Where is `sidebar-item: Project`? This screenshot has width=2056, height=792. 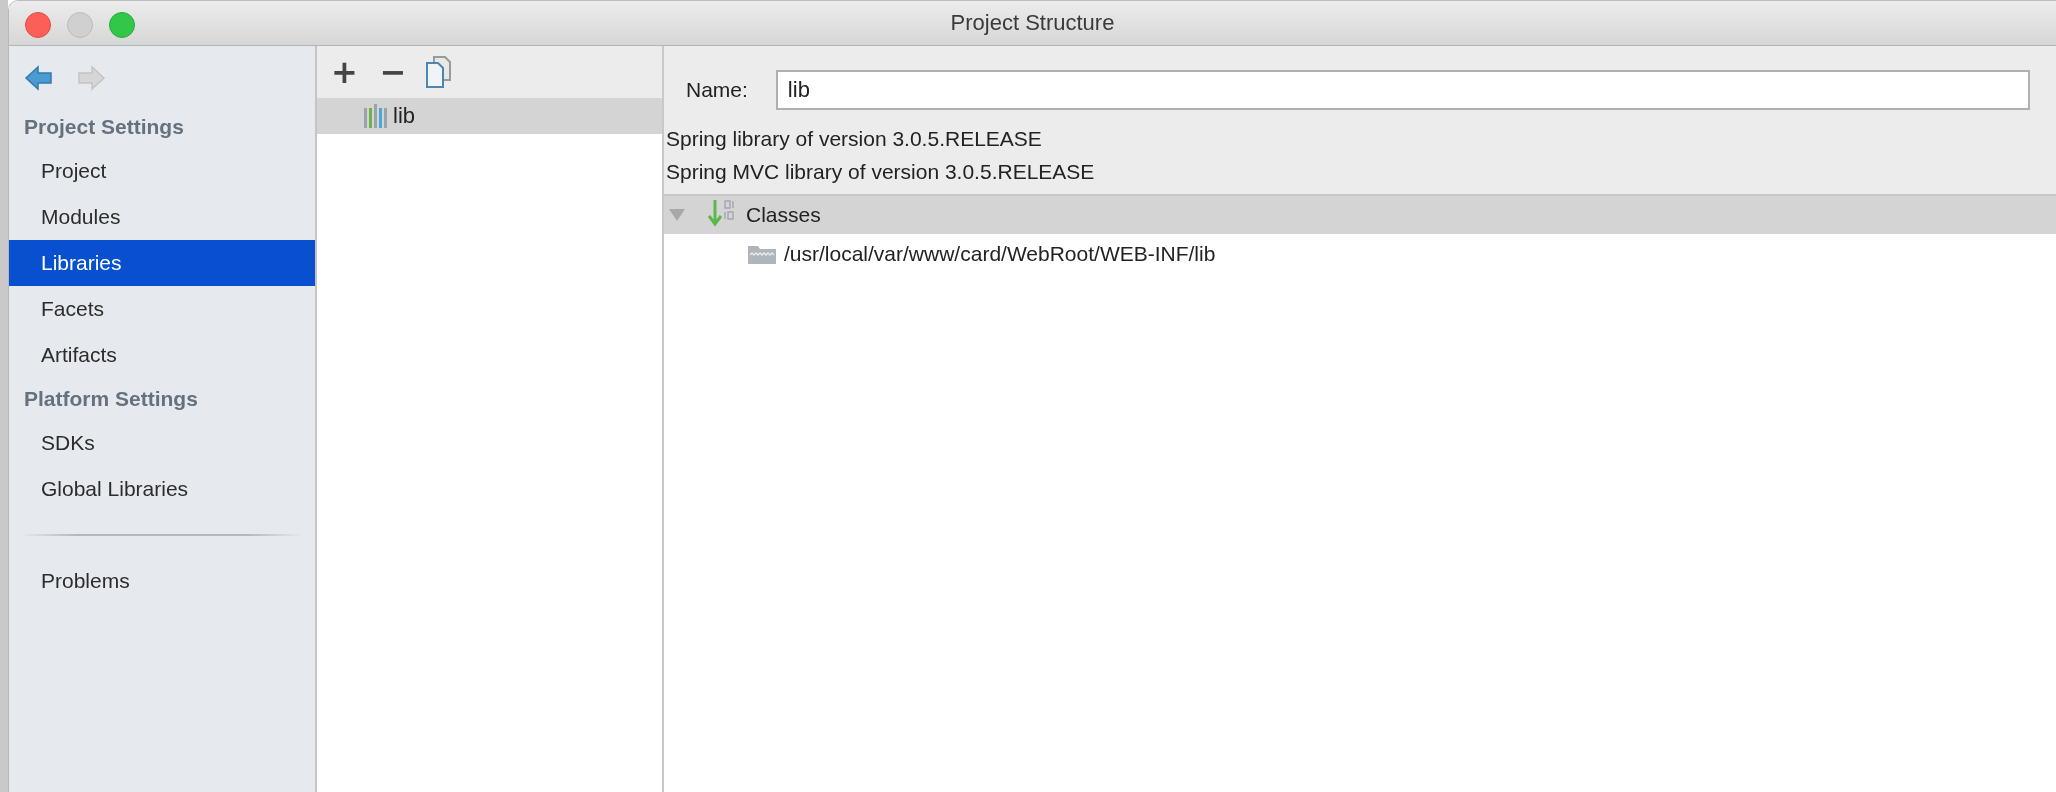 sidebar-item: Project is located at coordinates (162, 171).